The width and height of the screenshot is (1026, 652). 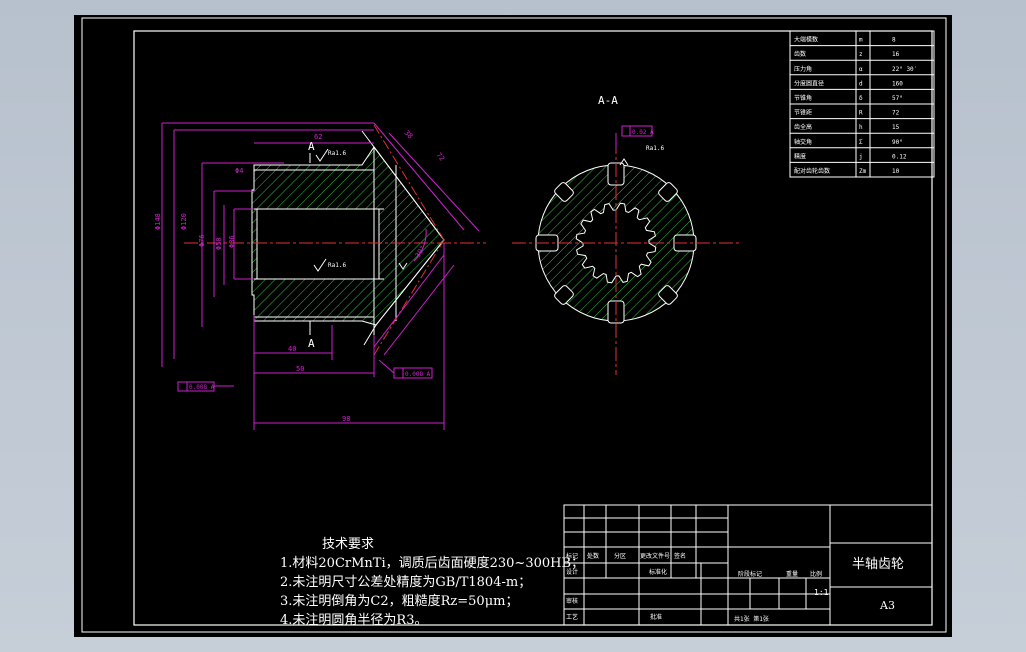 I want to click on param-name-5: 节锥距, so click(x=803, y=113).